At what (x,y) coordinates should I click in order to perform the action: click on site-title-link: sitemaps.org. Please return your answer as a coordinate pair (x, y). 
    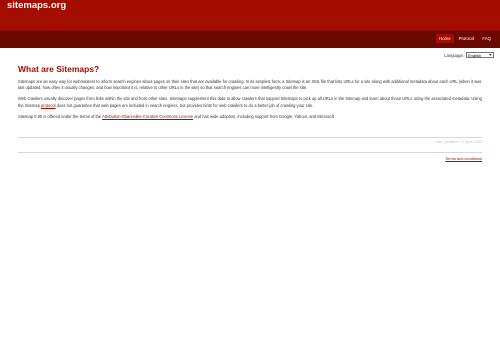
    Looking at the image, I should click on (36, 5).